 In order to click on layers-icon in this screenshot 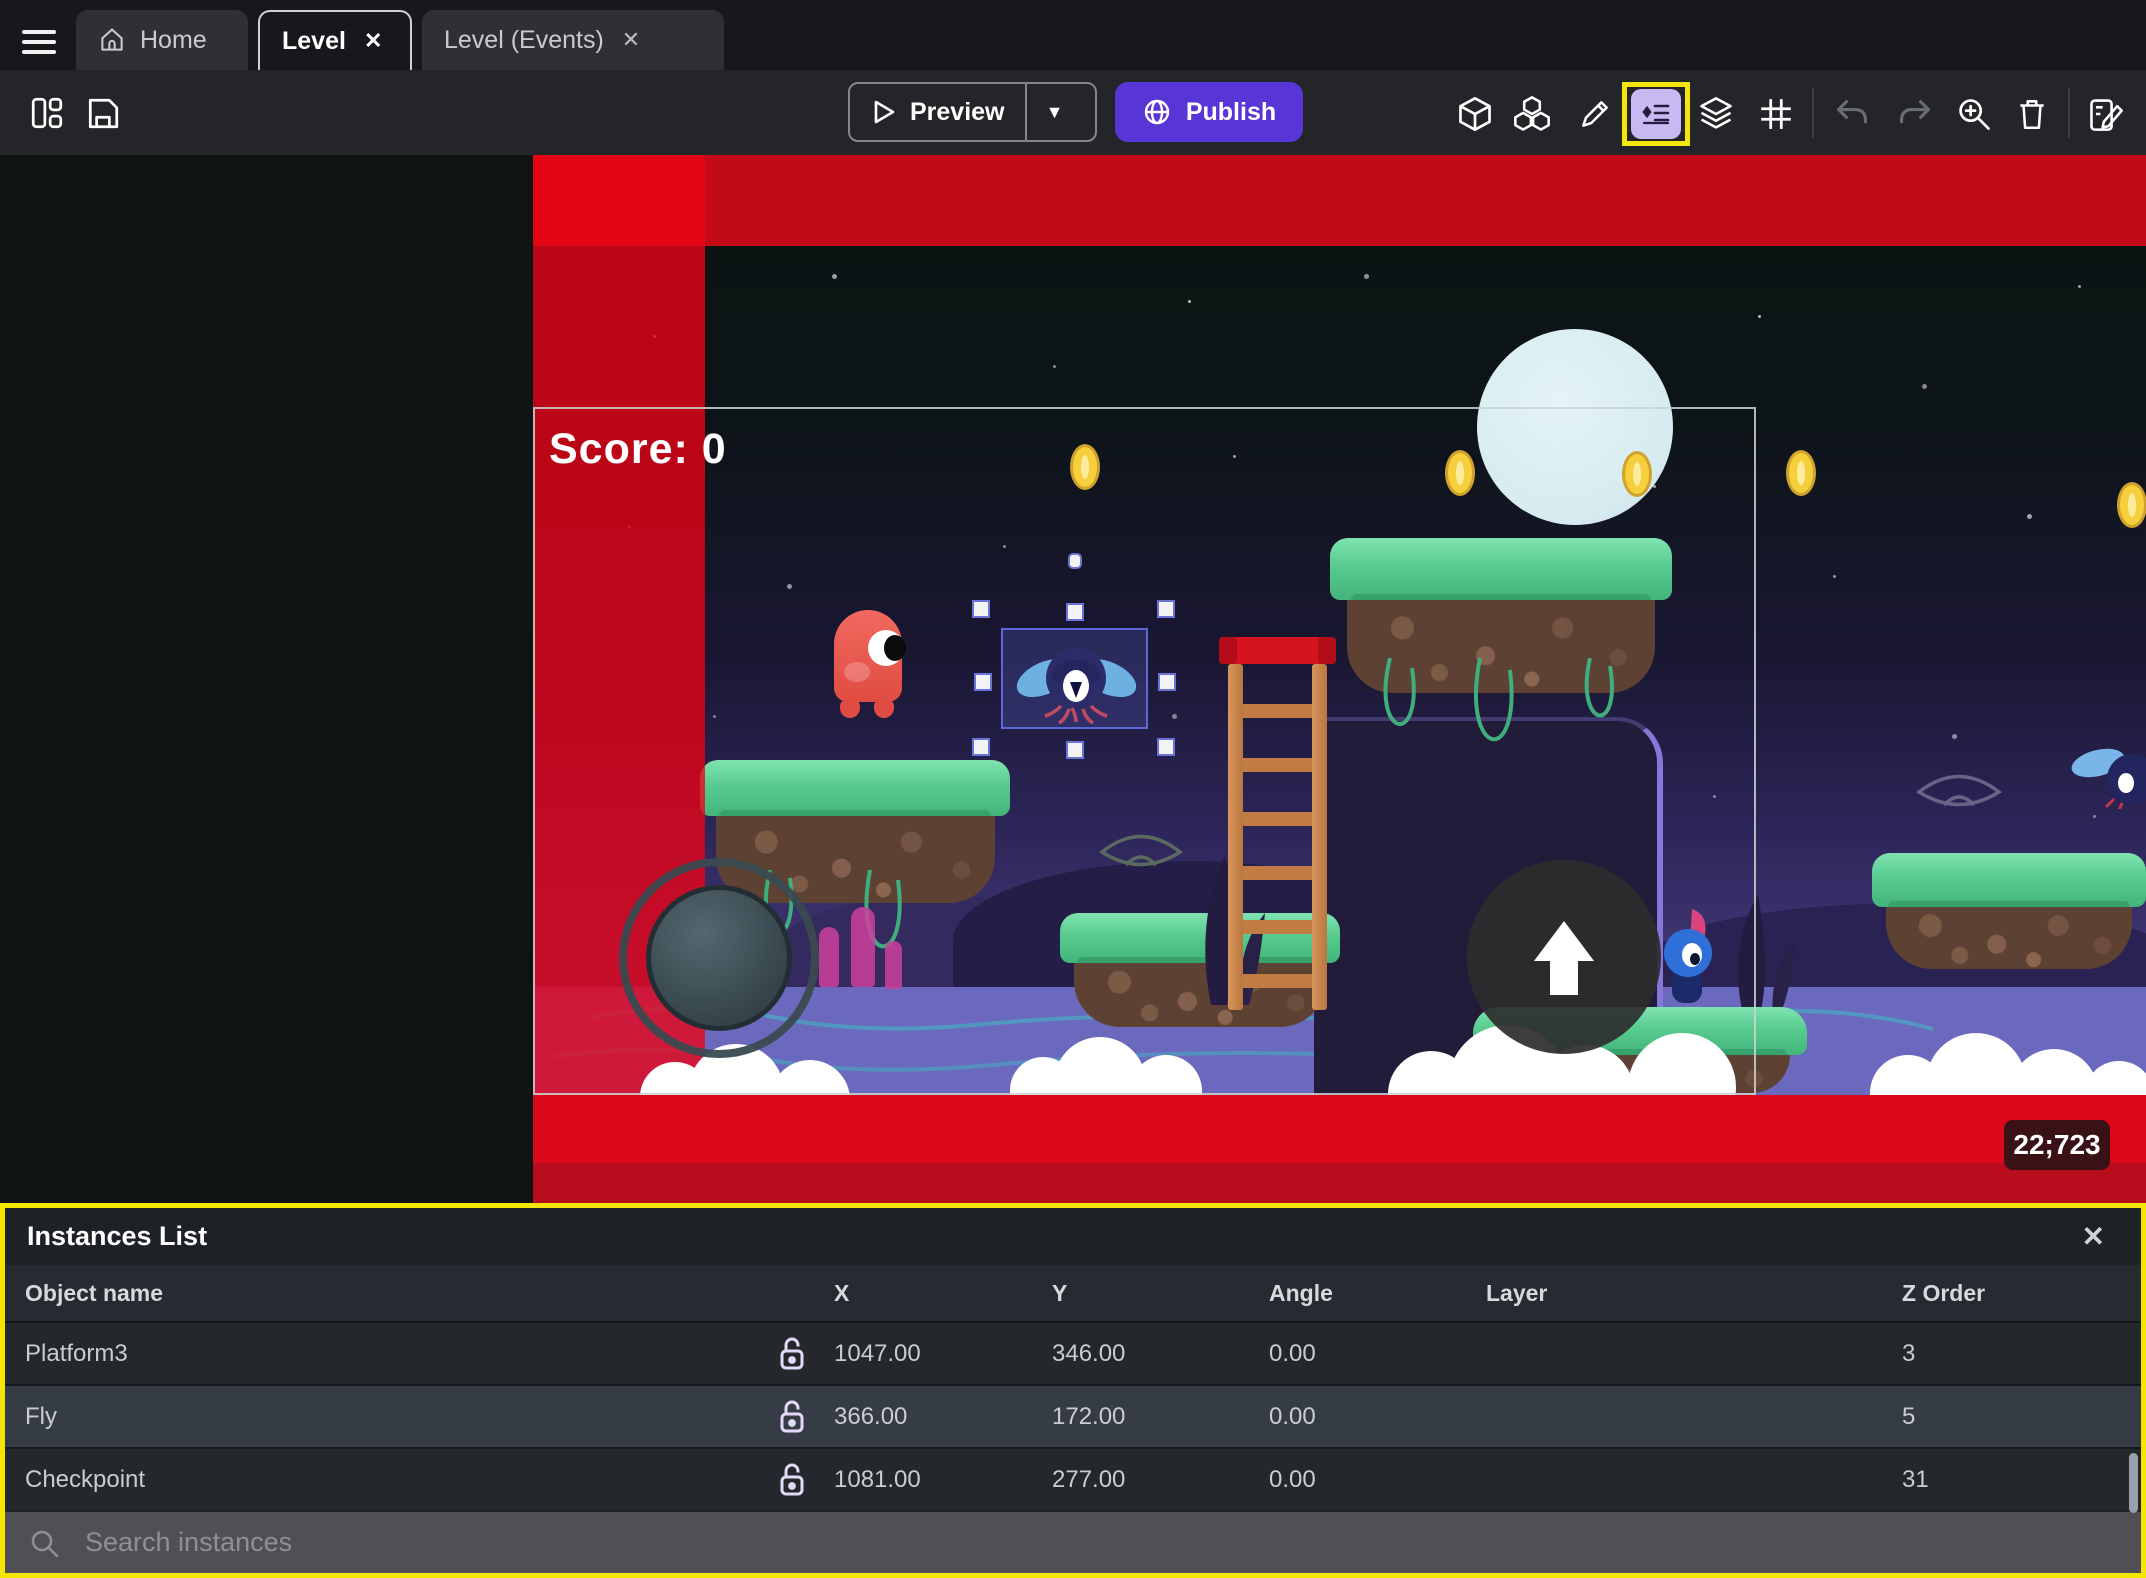, I will do `click(1716, 113)`.